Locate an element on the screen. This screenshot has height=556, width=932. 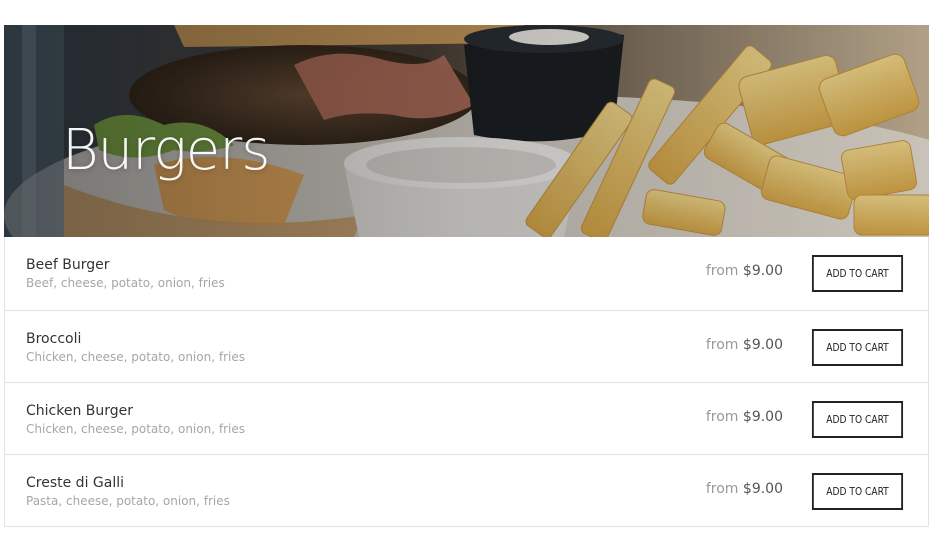
item-name: Broccoli is located at coordinates (54, 339).